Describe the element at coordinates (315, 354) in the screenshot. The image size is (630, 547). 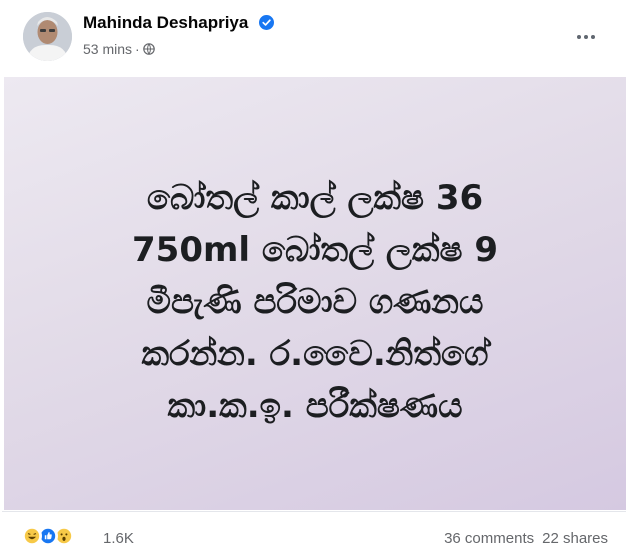
I see `image-text-line: කරන්න. ර.වෛ.නිත්ගේ` at that location.